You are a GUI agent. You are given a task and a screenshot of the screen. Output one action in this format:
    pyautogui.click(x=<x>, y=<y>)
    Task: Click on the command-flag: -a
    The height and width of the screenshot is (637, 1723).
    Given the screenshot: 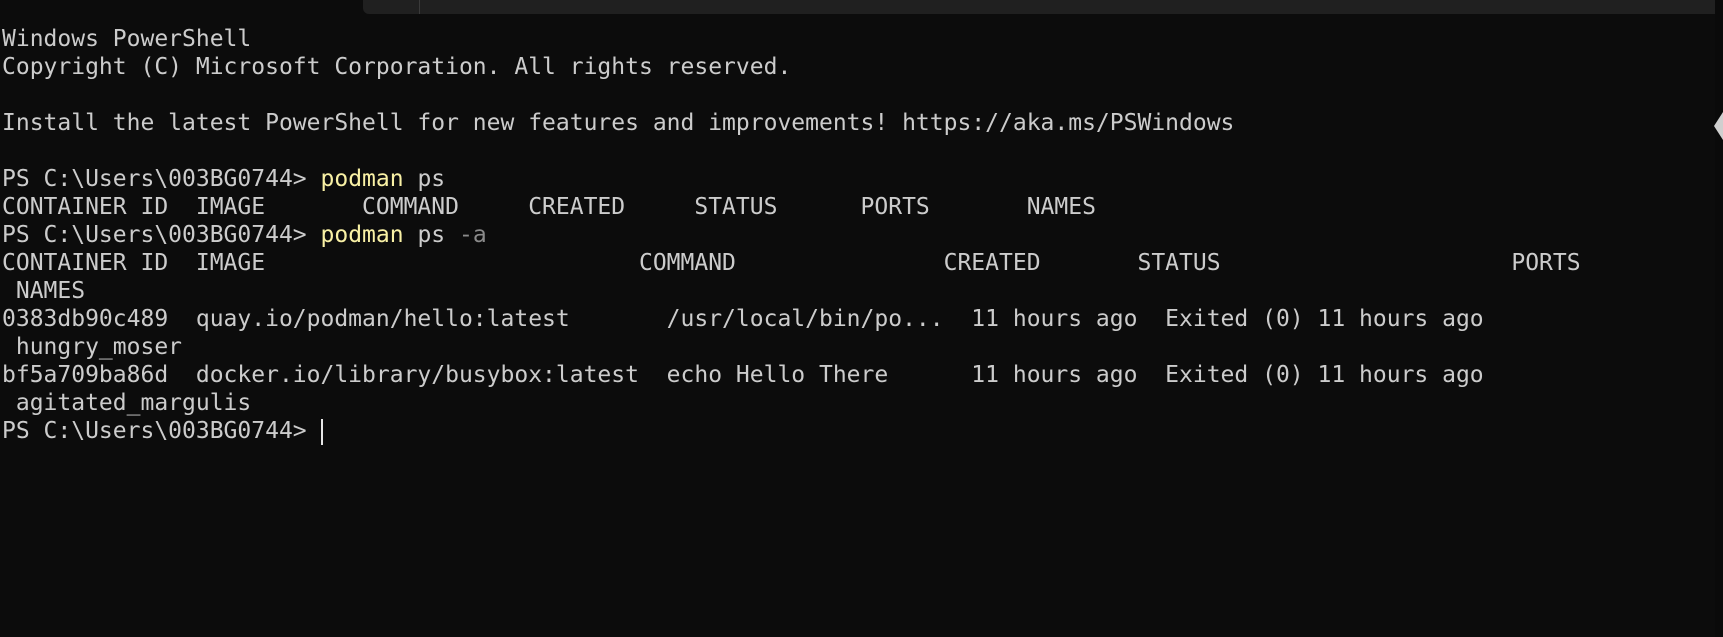 What is the action you would take?
    pyautogui.click(x=466, y=235)
    